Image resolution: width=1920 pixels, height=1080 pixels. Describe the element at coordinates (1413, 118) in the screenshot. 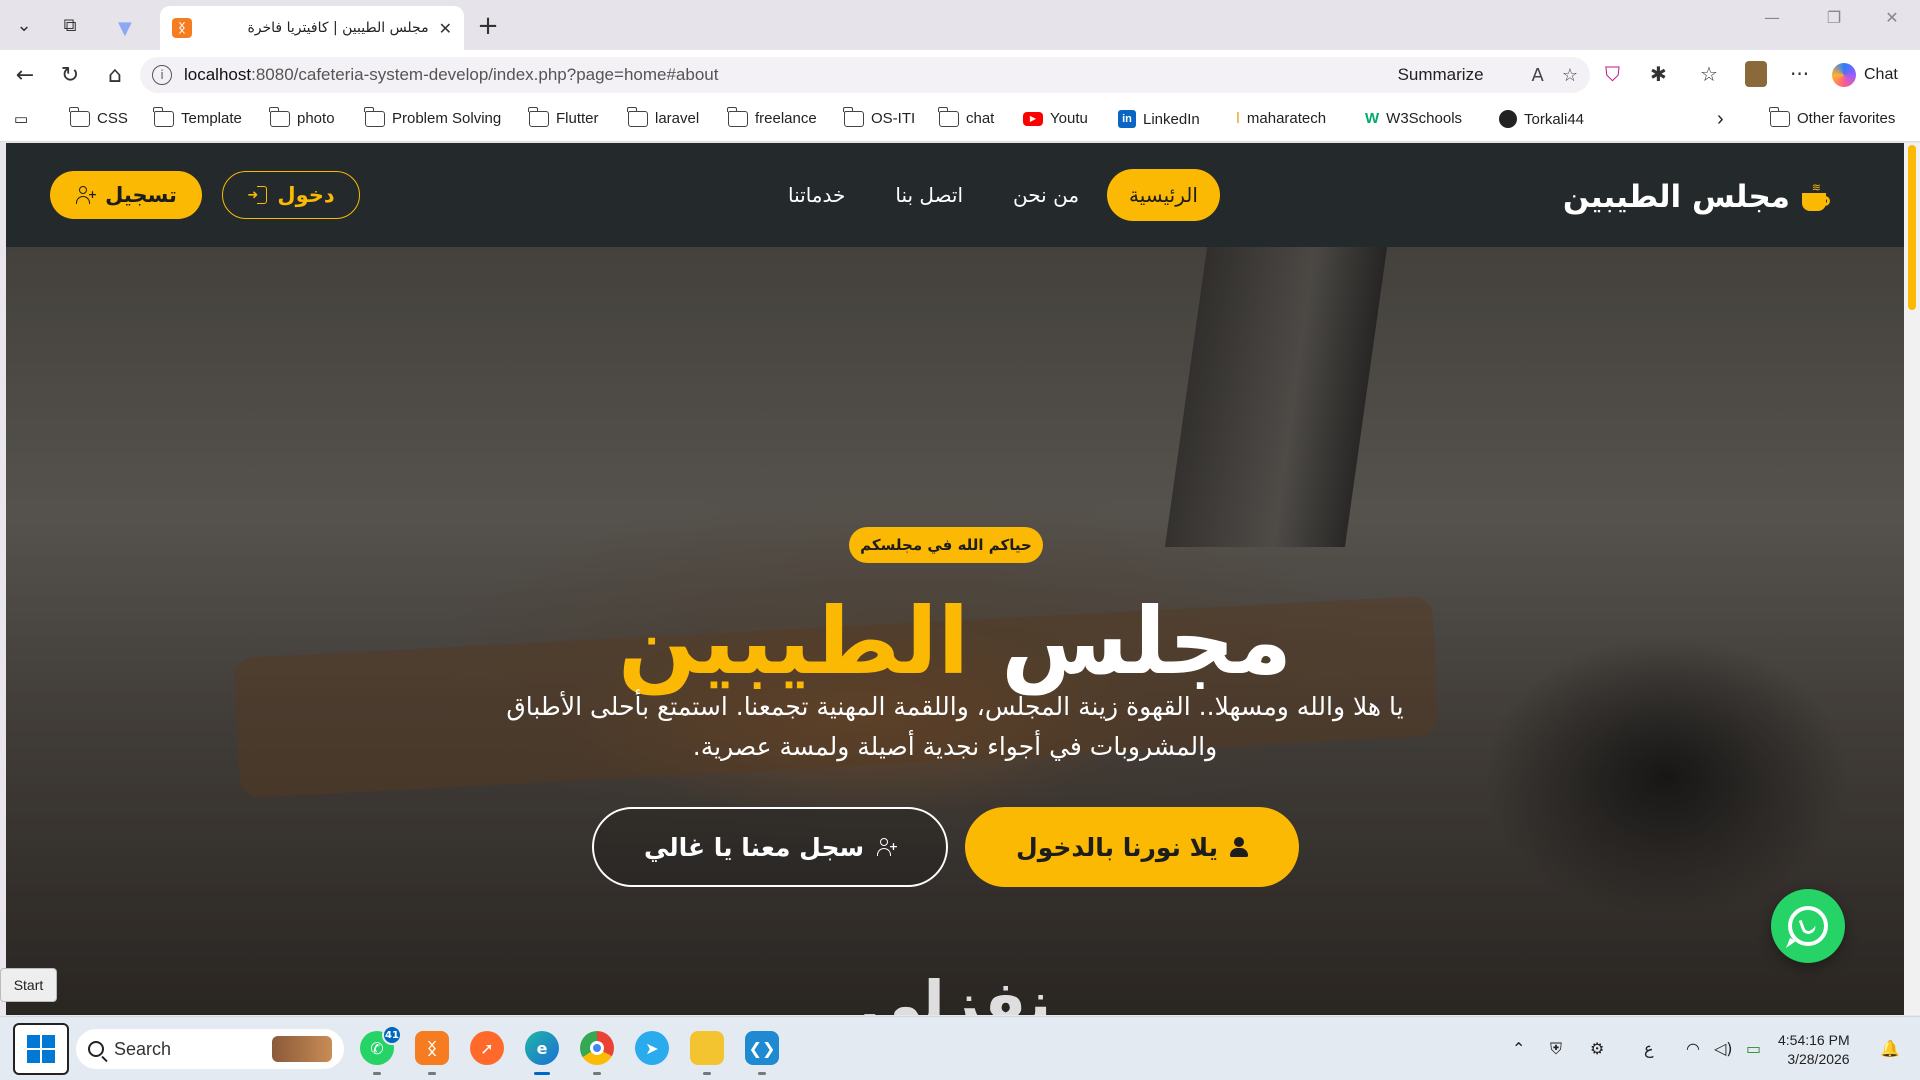

I see `favorite-item: W W3Schools` at that location.